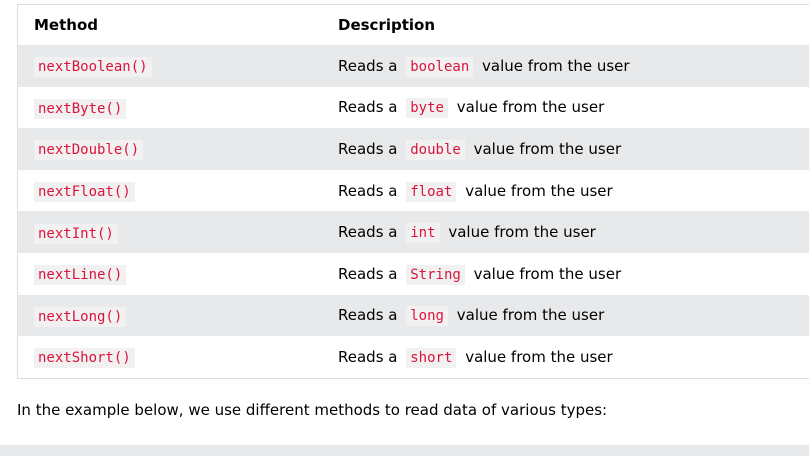 The width and height of the screenshot is (809, 456). I want to click on code-example-box, so click(404, 450).